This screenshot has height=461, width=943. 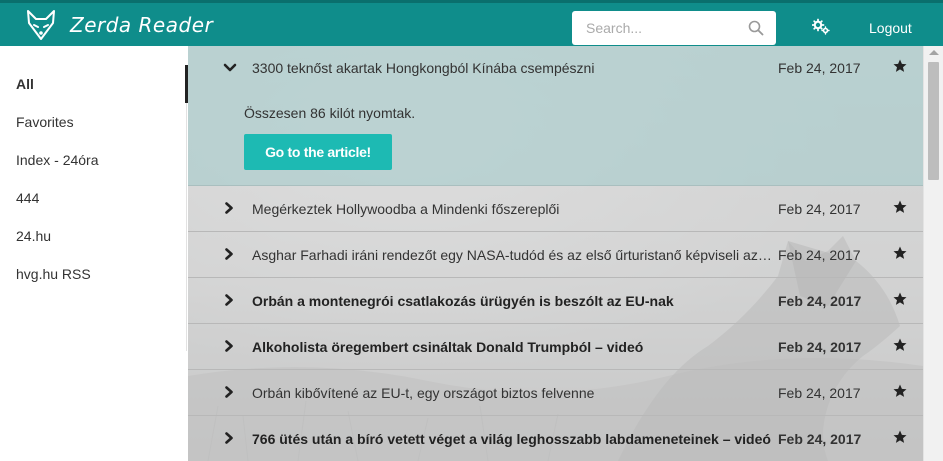 I want to click on sidebar-item-hvg: hvg.hu RSS, so click(x=53, y=274).